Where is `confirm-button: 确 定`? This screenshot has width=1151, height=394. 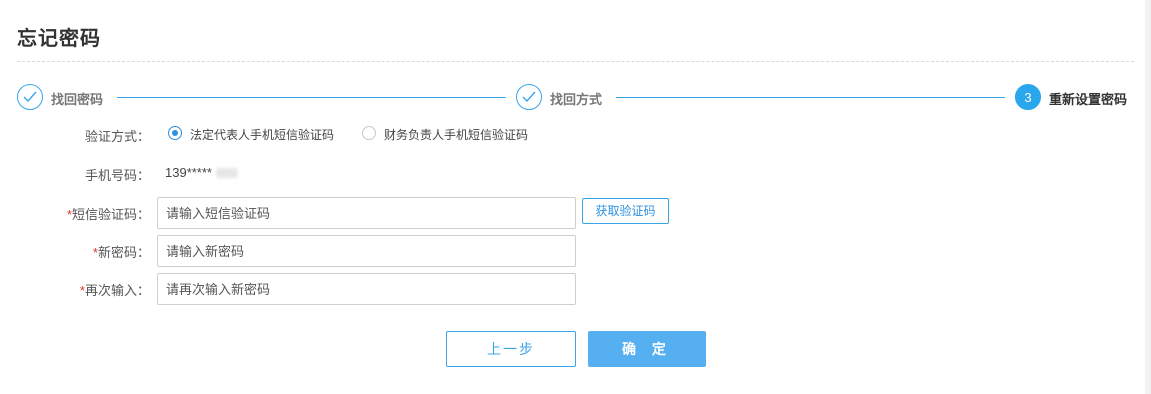 confirm-button: 确 定 is located at coordinates (647, 349).